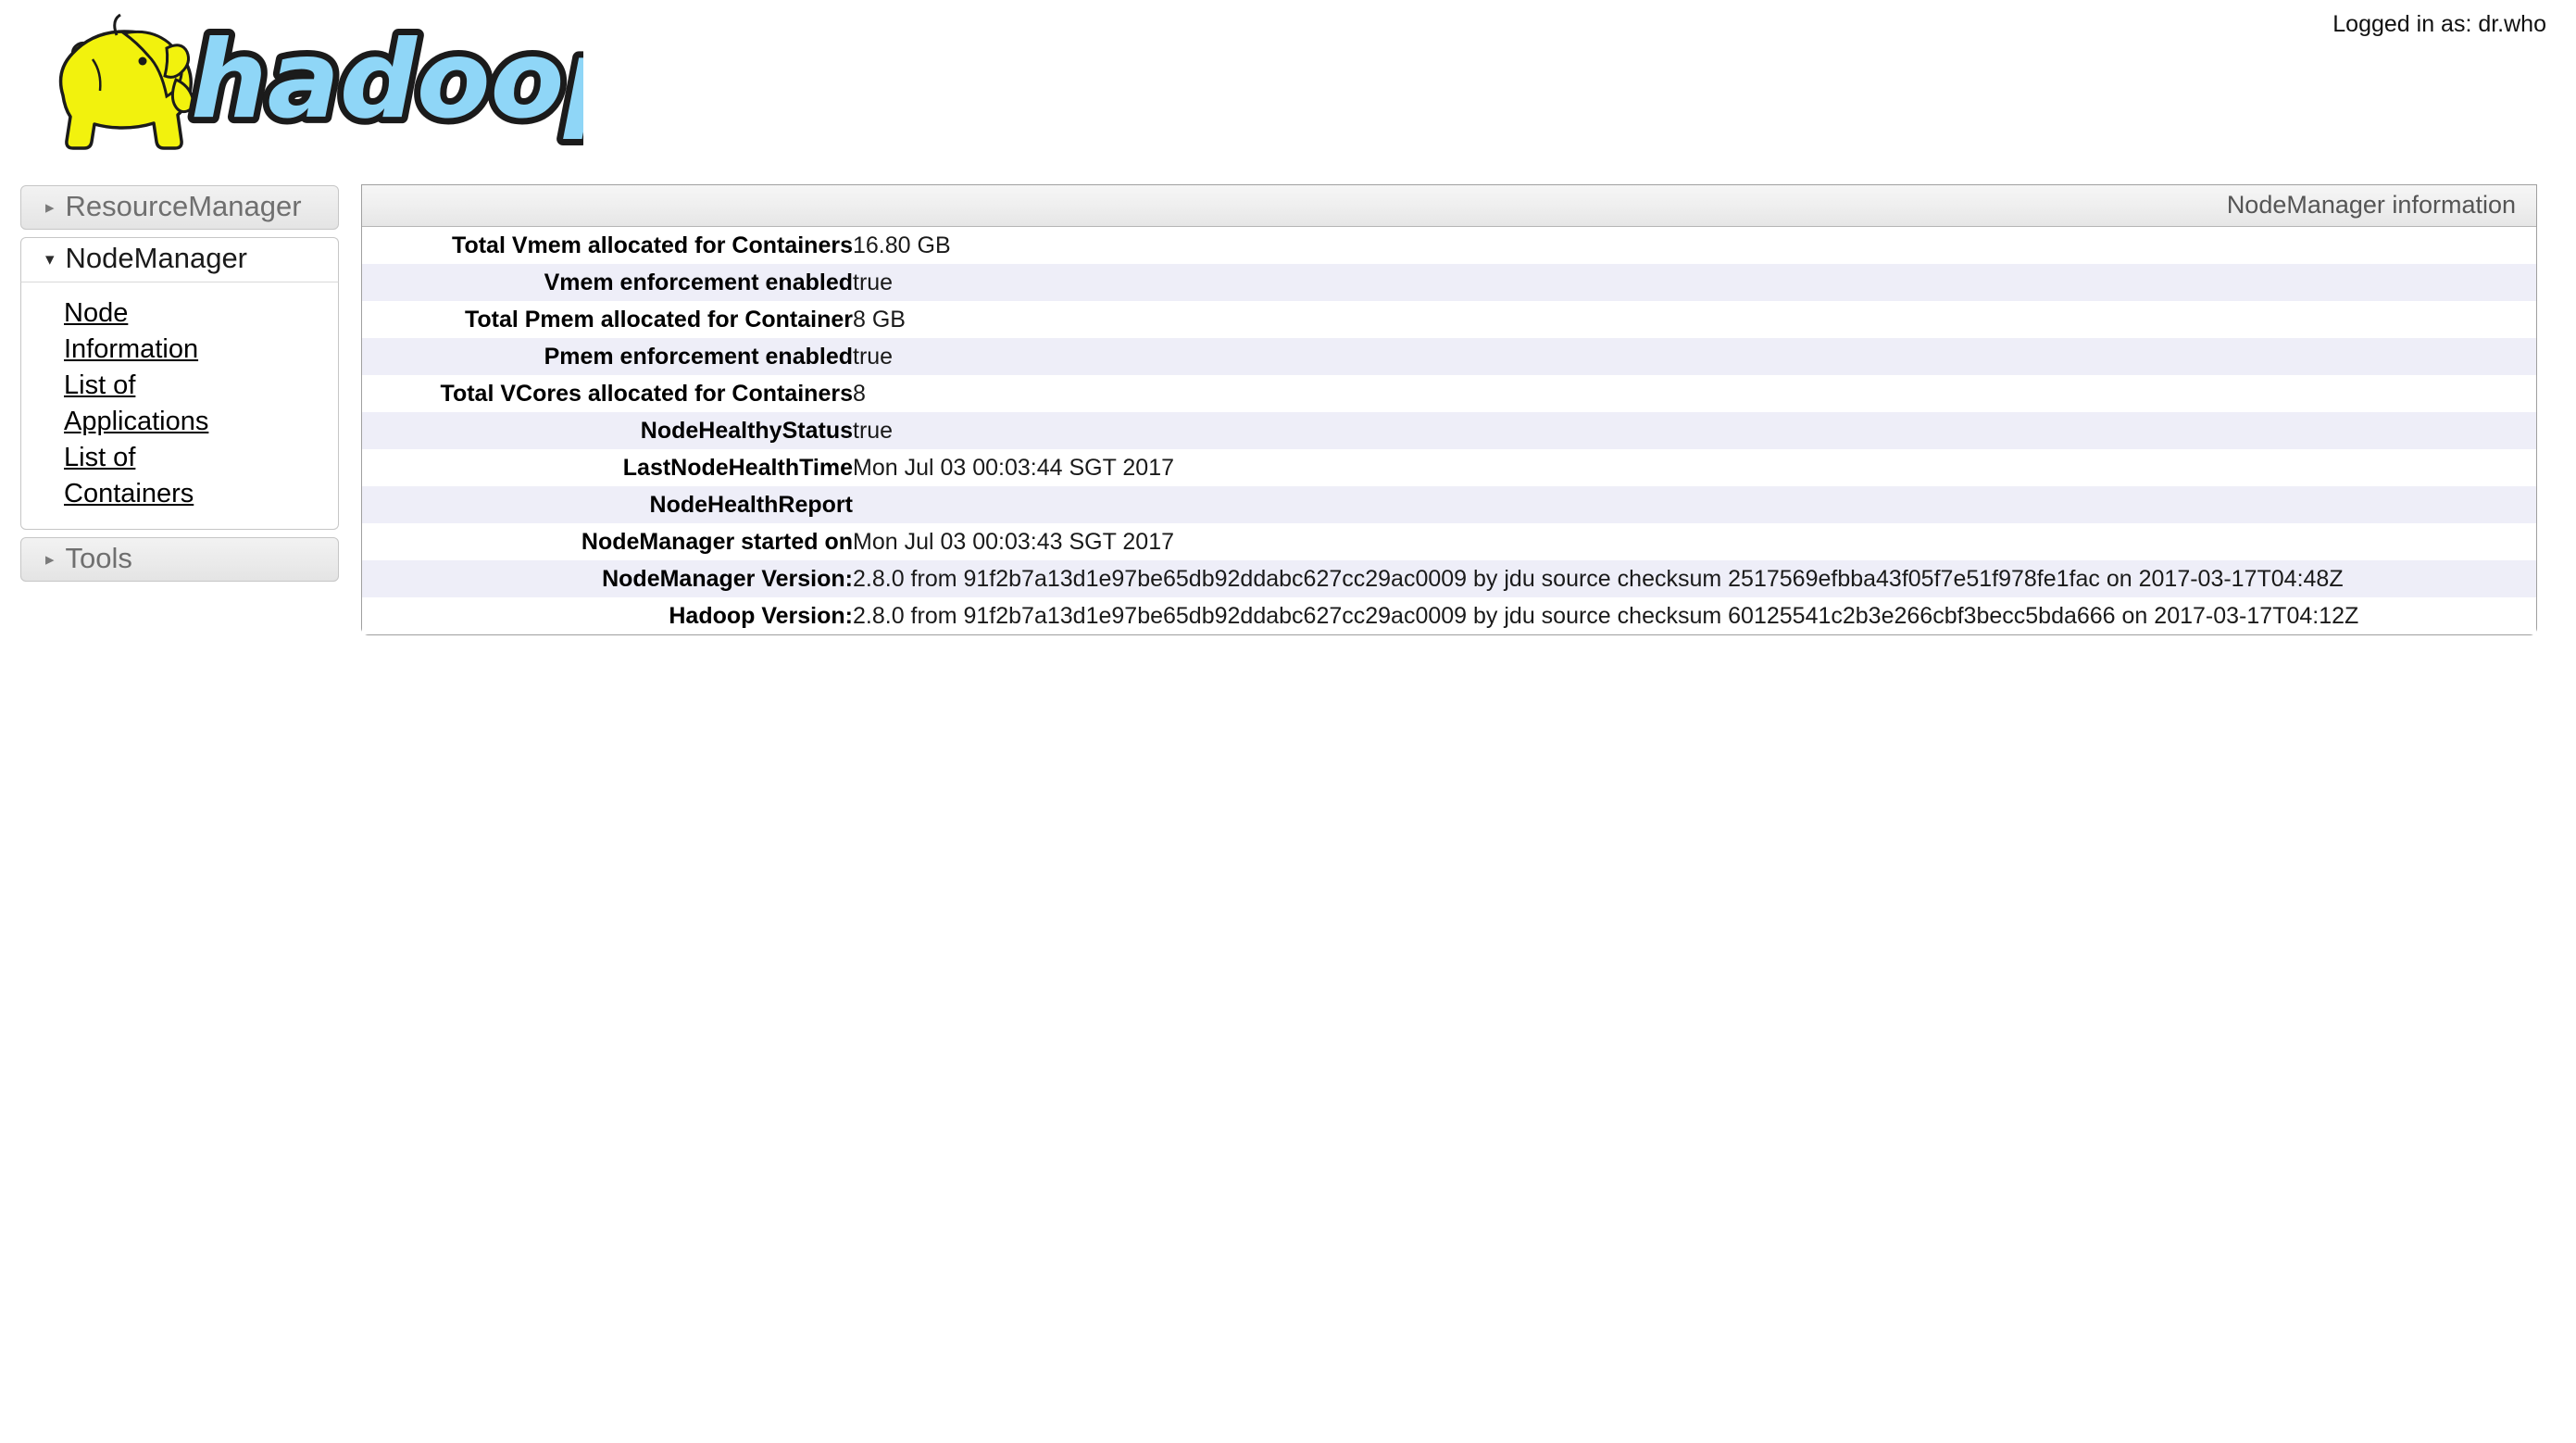 The image size is (2576, 1443). I want to click on table-cell-key: NodeHealthReport, so click(751, 505).